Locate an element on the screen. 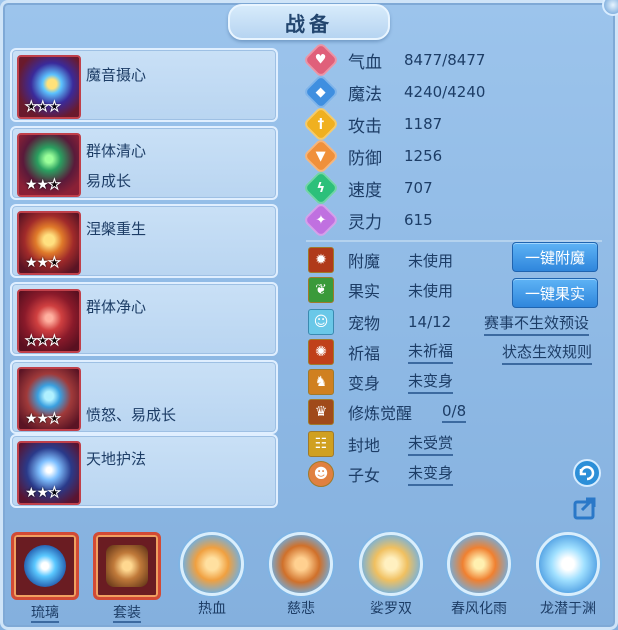 The image size is (618, 630). skill-icon-group-clear: ★★★ is located at coordinates (49, 165).